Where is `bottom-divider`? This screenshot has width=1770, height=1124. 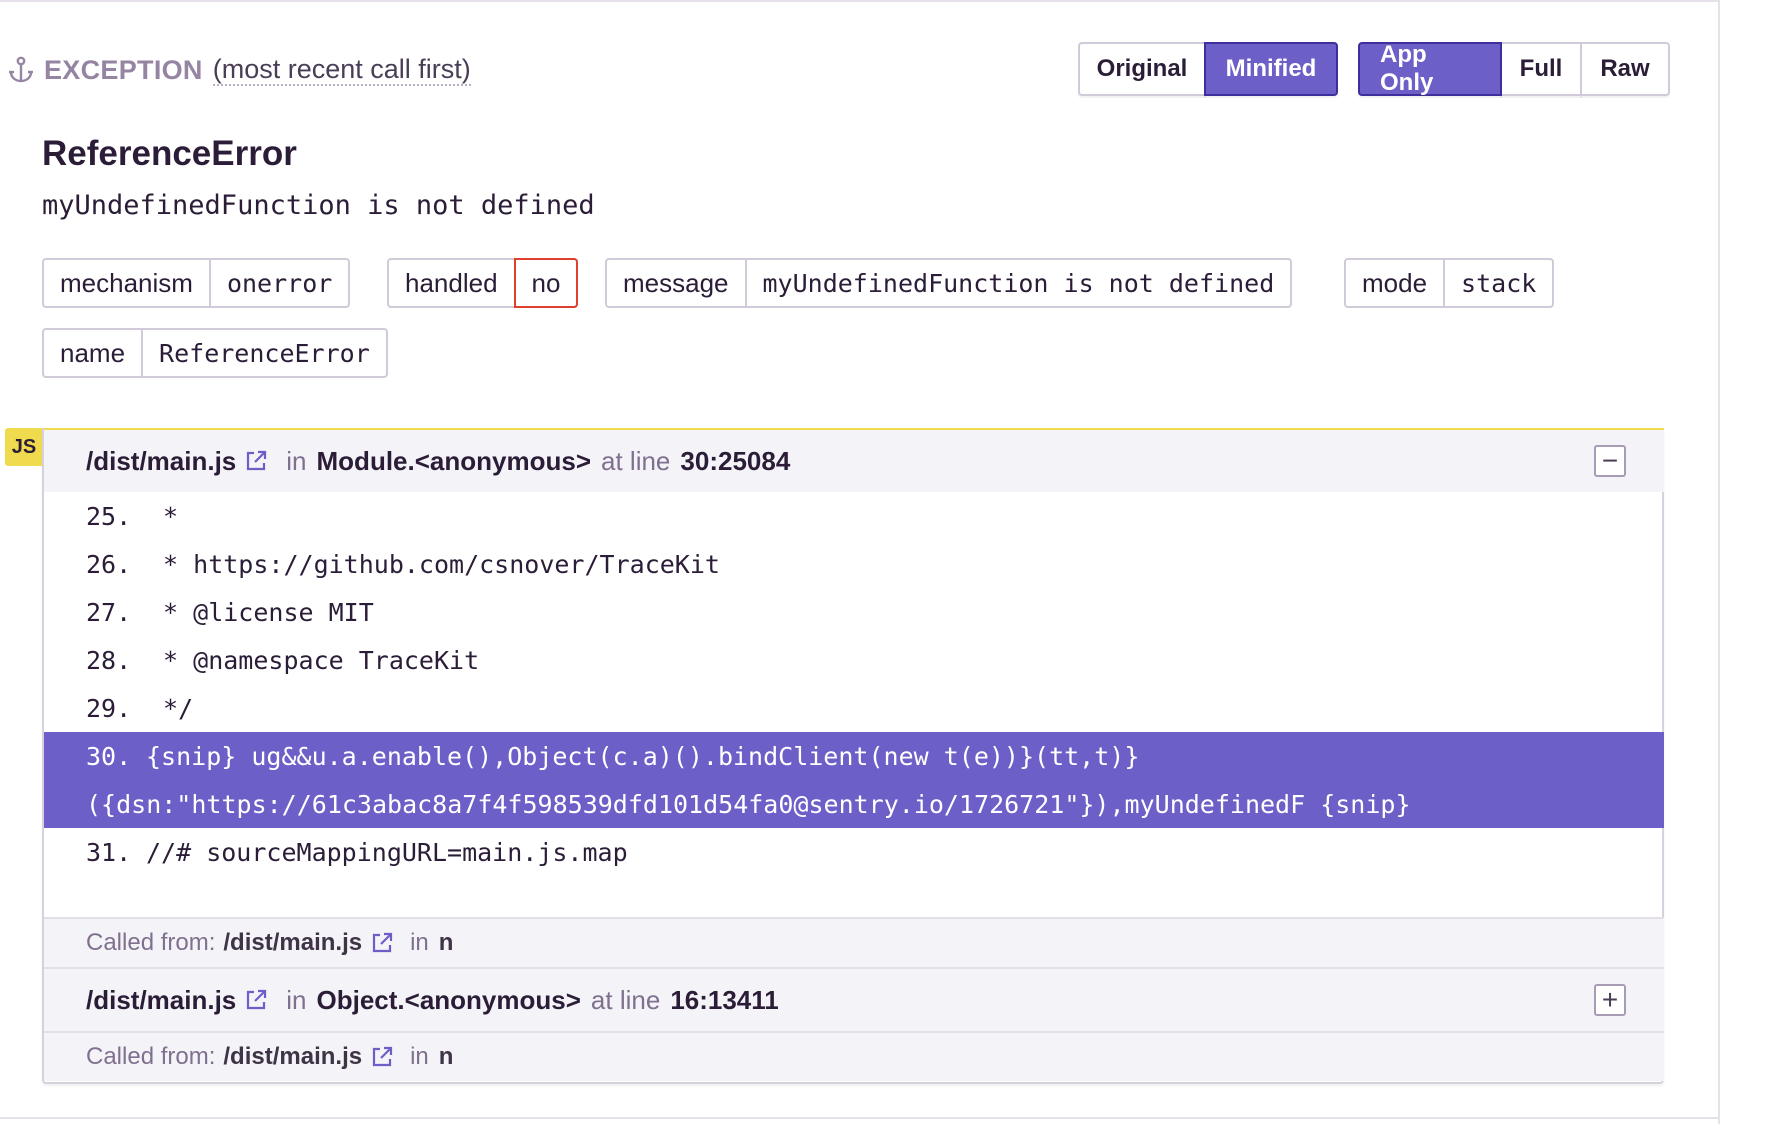 bottom-divider is located at coordinates (860, 1118).